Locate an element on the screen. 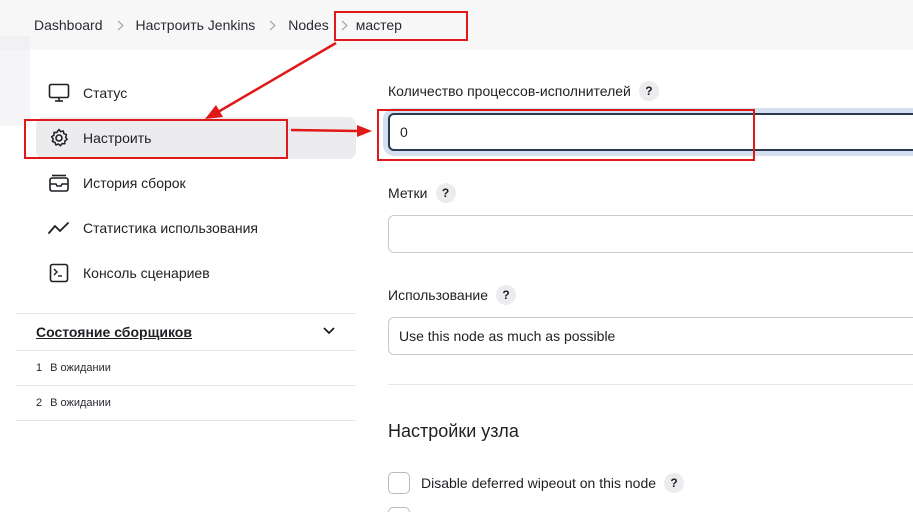  breadcrumb-nodes: Nodes is located at coordinates (308, 25).